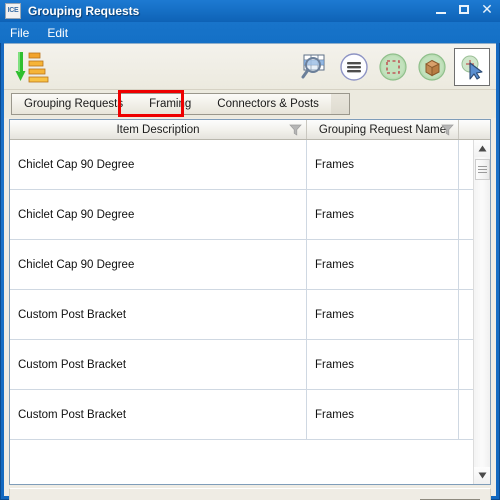 Image resolution: width=500 pixels, height=500 pixels. What do you see at coordinates (472, 67) in the screenshot?
I see `pick-cursor-icon` at bounding box center [472, 67].